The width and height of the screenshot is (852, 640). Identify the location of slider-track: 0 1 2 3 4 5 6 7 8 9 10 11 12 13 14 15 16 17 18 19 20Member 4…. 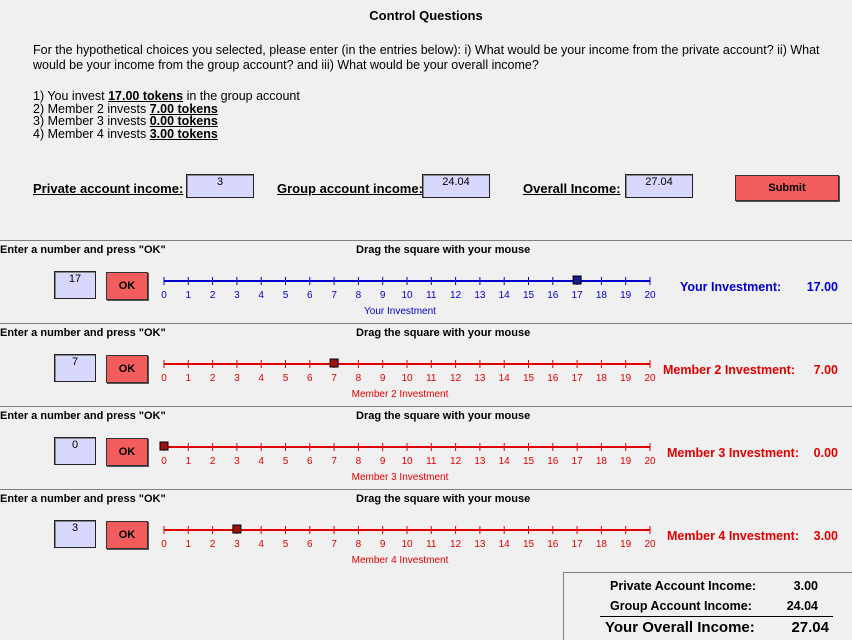
(407, 545).